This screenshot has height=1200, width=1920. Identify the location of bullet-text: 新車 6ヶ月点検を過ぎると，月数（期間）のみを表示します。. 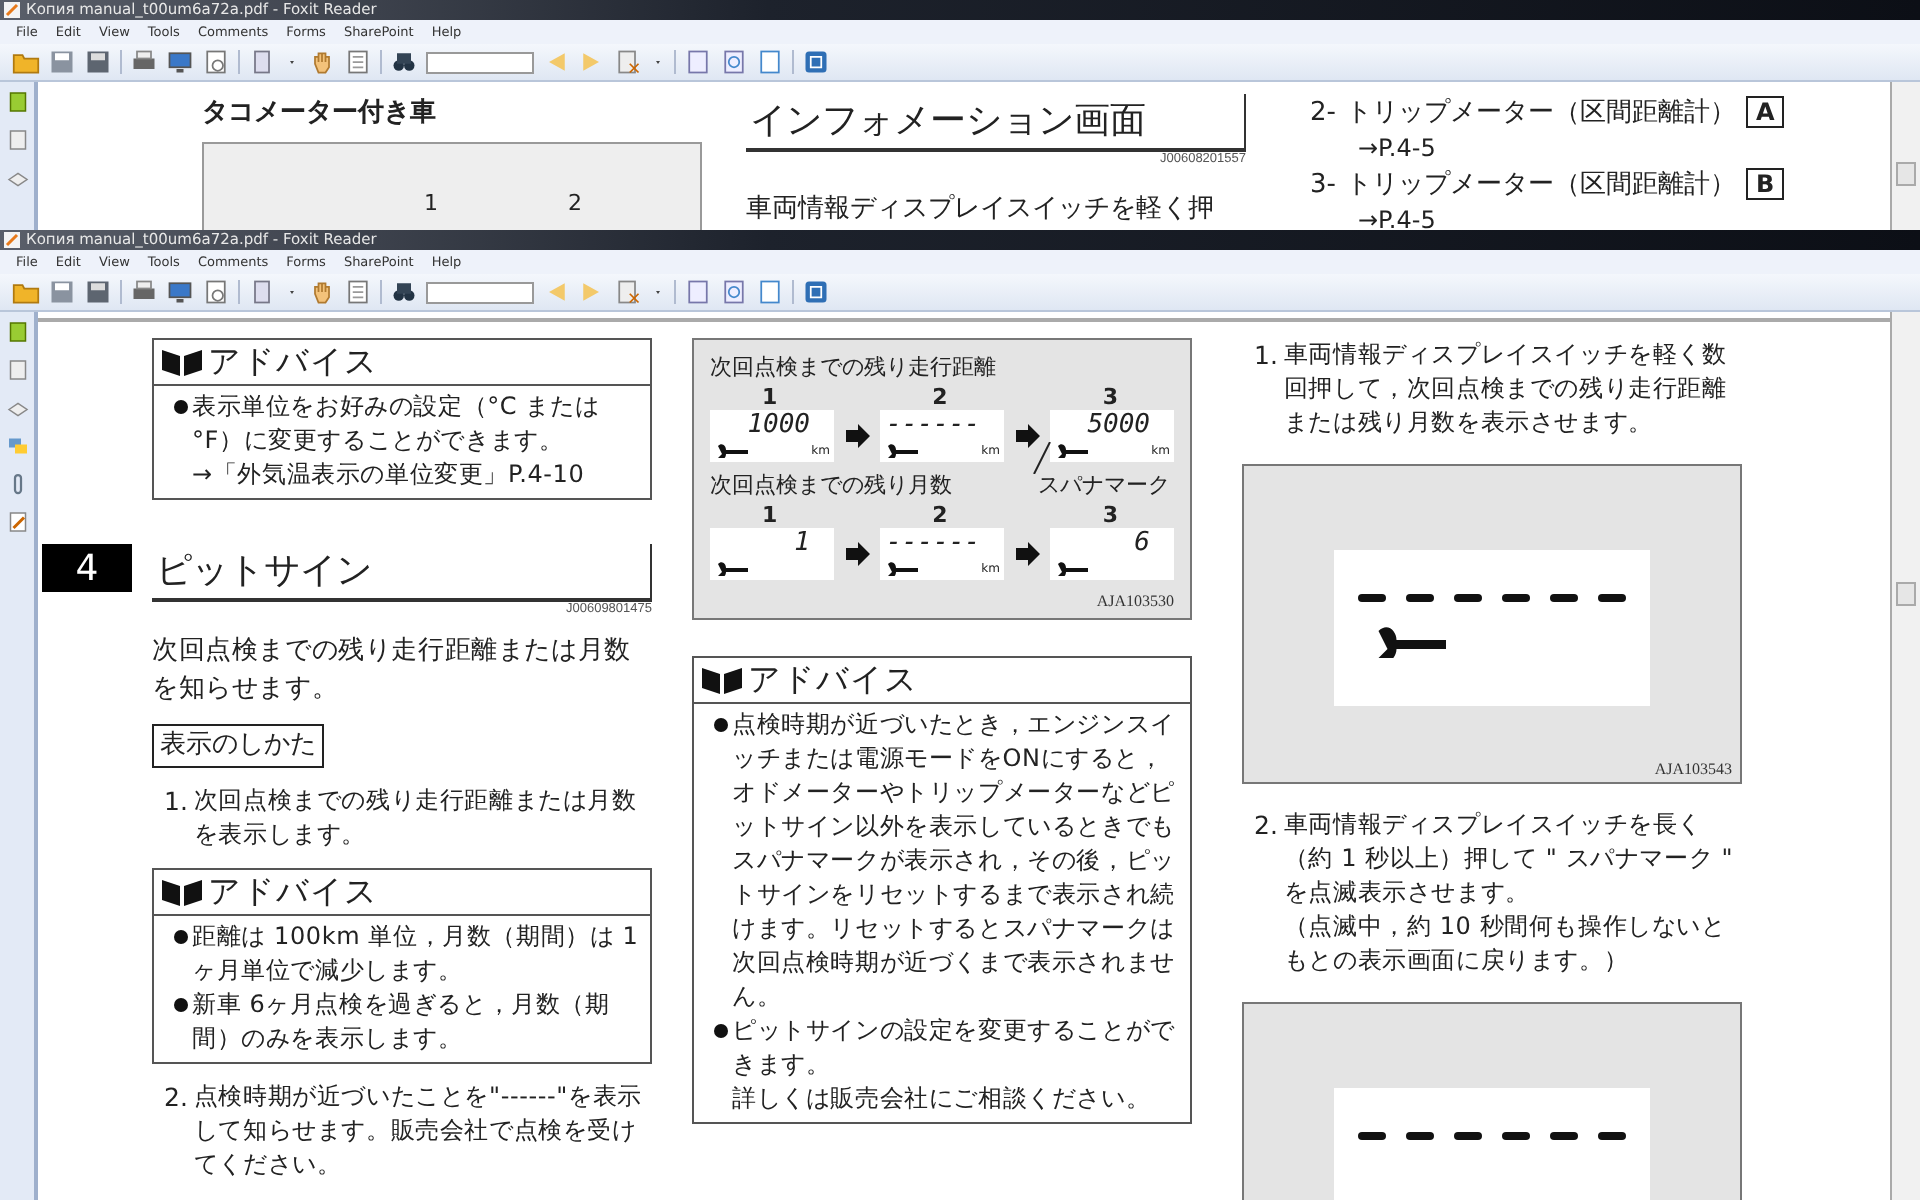
(402, 1022).